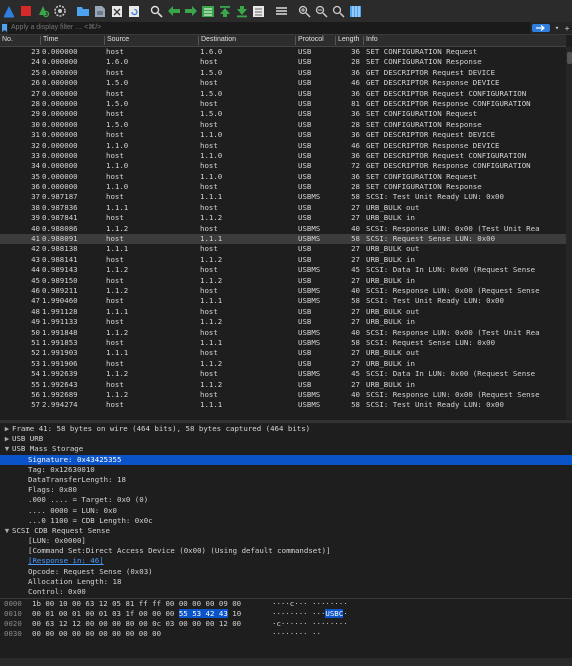  I want to click on detail-tree-item: Control: 0x00, so click(286, 591).